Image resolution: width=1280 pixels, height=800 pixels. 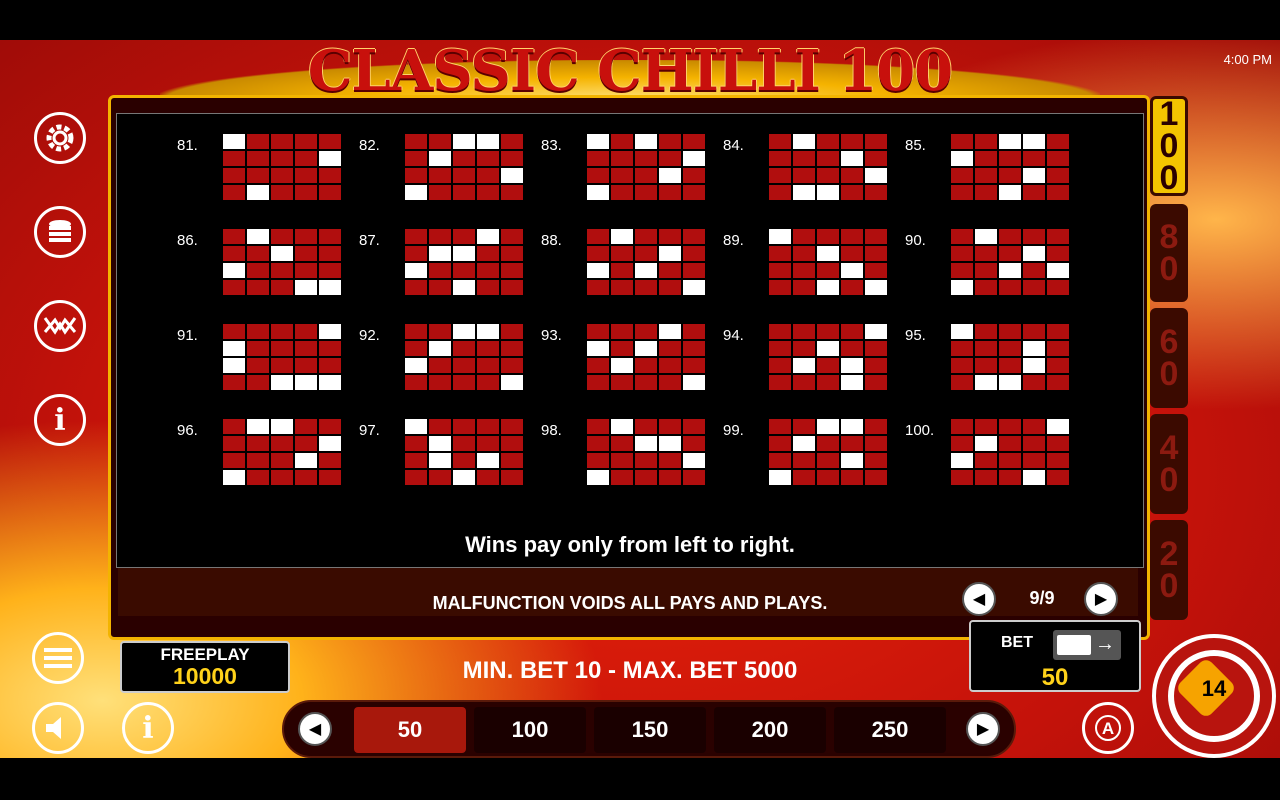 I want to click on bet-toggle: →, so click(x=1087, y=645).